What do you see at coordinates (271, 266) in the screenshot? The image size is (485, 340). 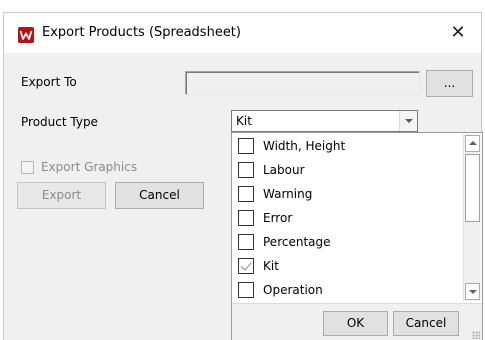 I see `list-item-label: Kit` at bounding box center [271, 266].